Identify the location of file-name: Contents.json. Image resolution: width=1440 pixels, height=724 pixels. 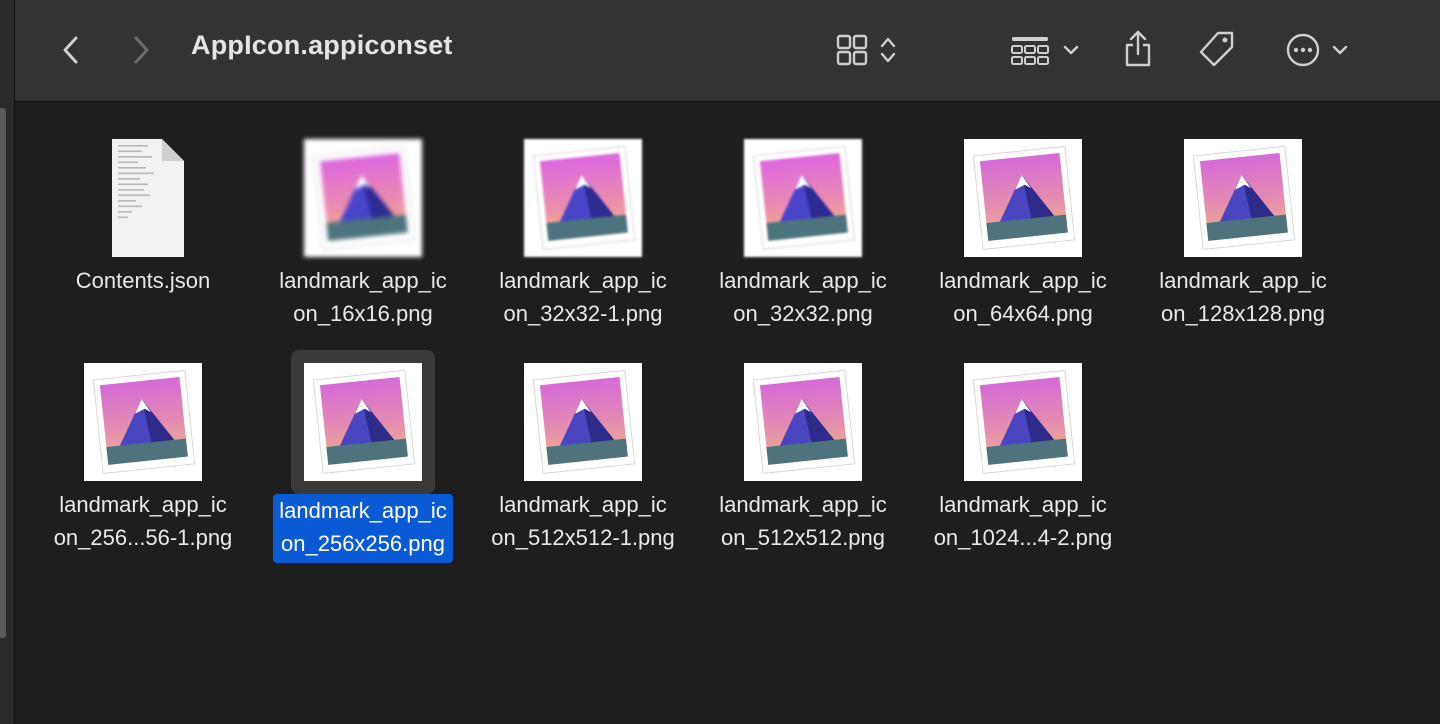
(143, 280).